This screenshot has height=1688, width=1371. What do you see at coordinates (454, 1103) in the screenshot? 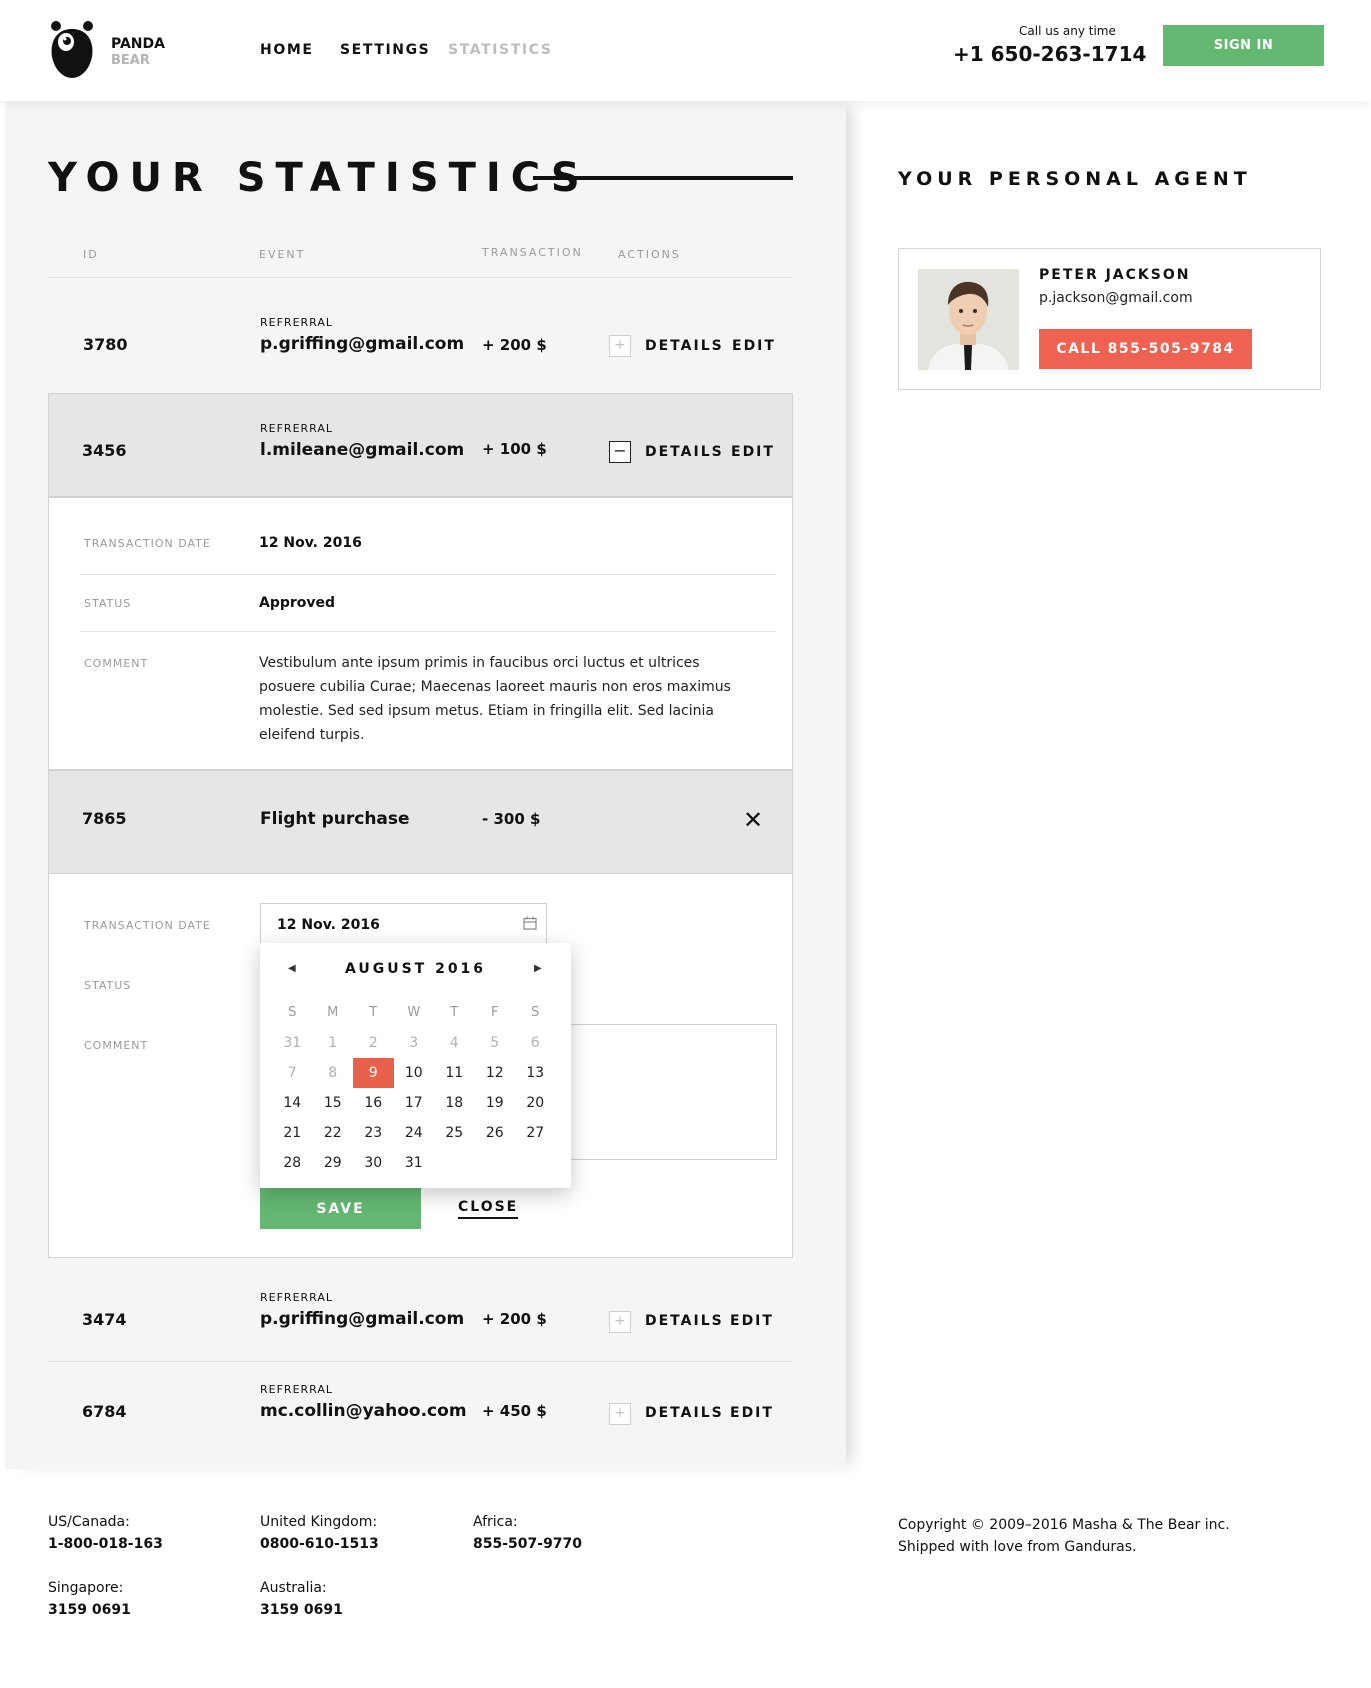
I see `calendar-day: 18` at bounding box center [454, 1103].